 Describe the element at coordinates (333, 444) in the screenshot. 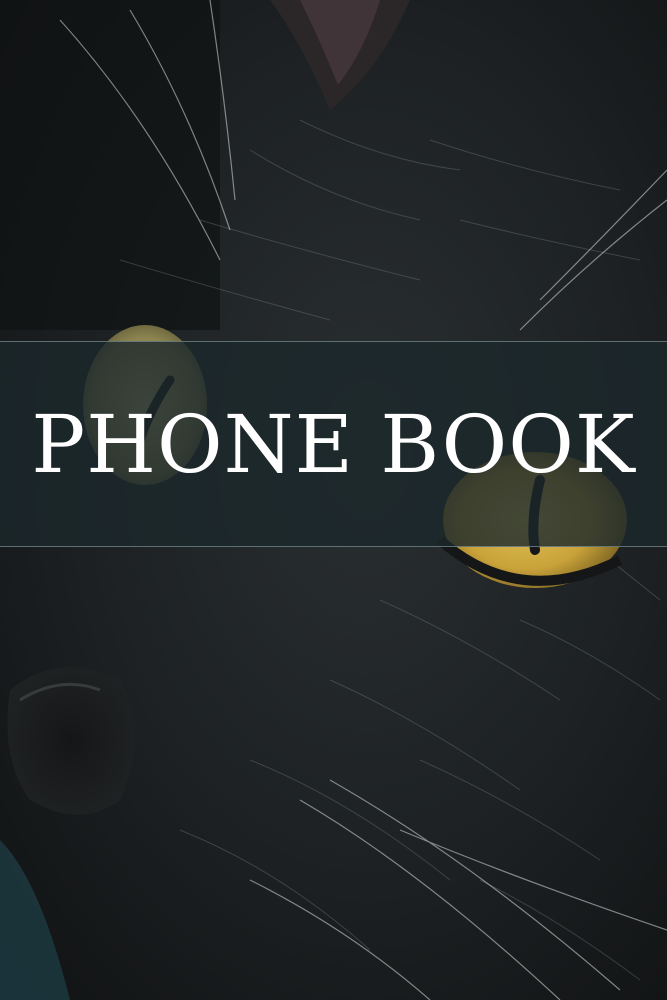

I see `book-title: PHONE BOOK` at that location.